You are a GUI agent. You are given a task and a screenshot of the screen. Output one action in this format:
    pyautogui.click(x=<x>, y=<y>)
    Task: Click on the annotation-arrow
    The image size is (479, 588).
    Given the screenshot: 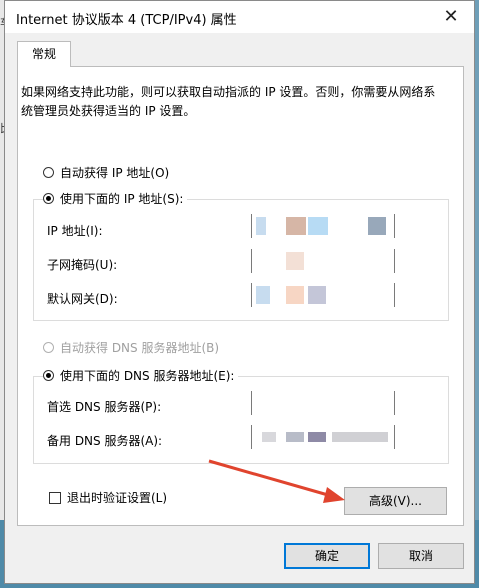 What is the action you would take?
    pyautogui.click(x=276, y=481)
    